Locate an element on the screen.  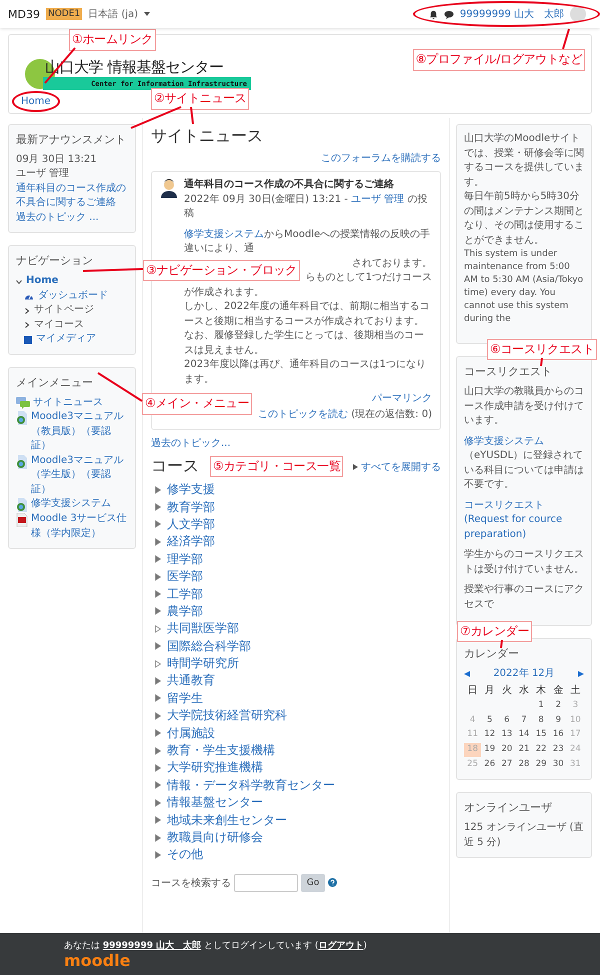
category-link: 農学部 is located at coordinates (185, 611).